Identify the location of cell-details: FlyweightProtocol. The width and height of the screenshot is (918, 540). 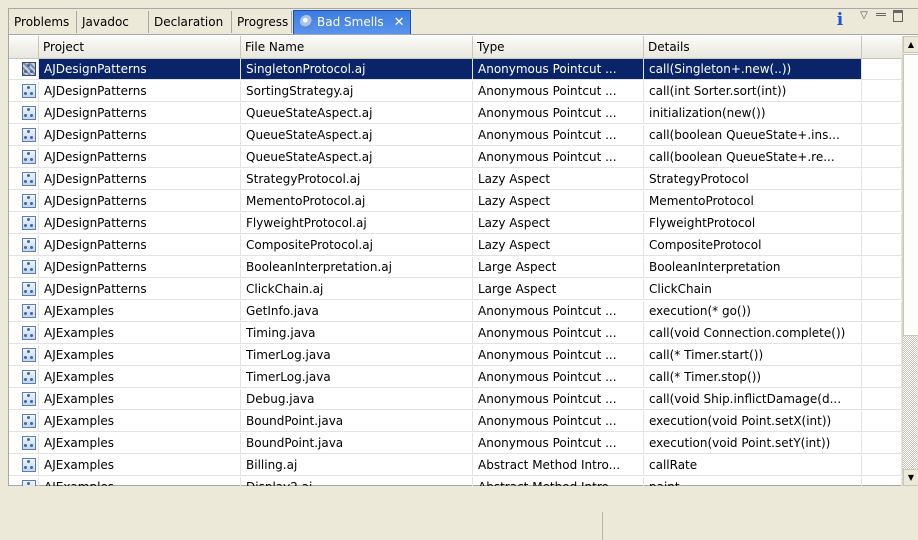
(753, 223).